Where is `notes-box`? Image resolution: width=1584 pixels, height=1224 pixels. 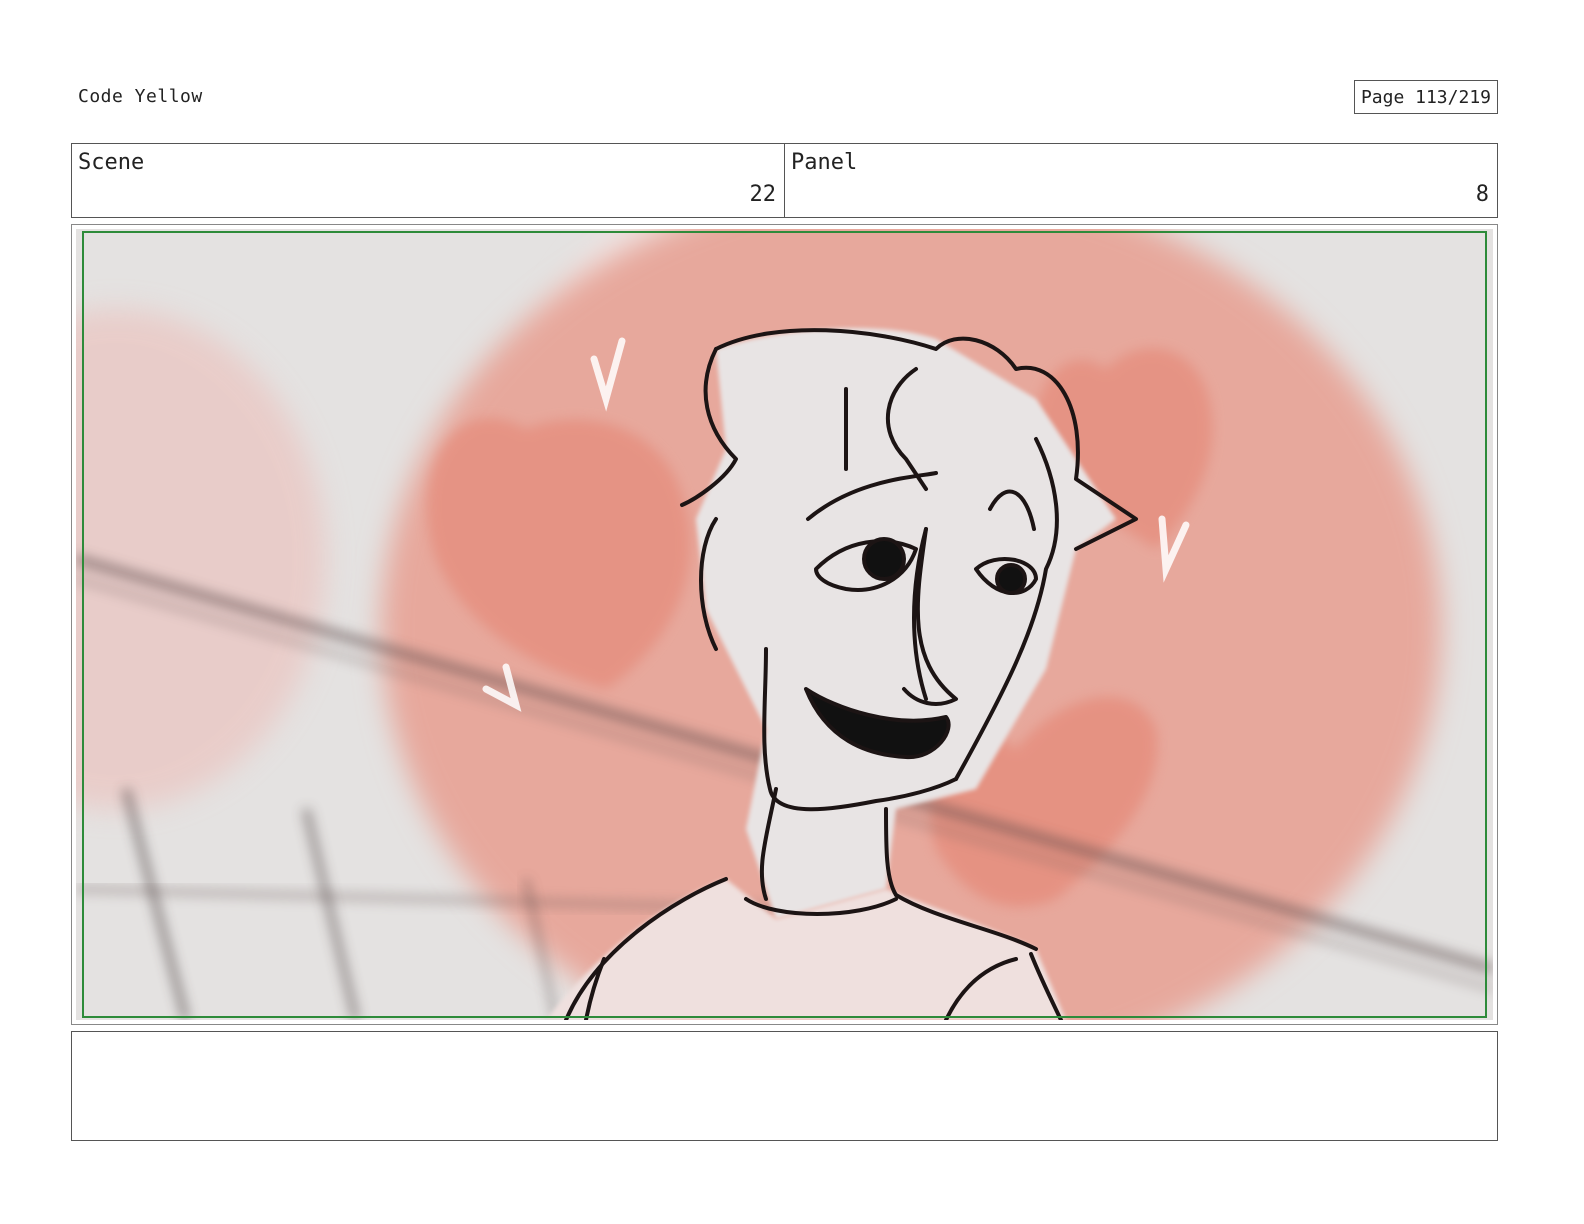 notes-box is located at coordinates (784, 1086).